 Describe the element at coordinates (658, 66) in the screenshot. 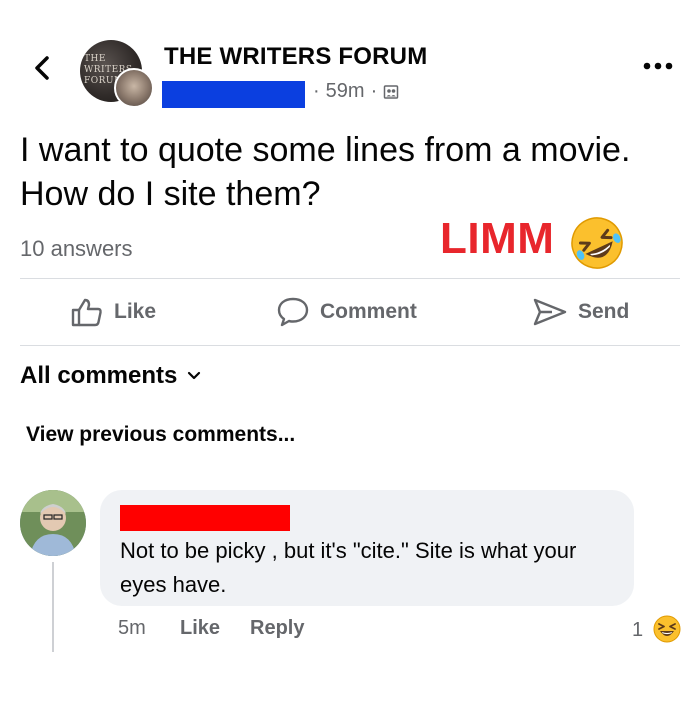

I see `ellipsis-icon` at that location.